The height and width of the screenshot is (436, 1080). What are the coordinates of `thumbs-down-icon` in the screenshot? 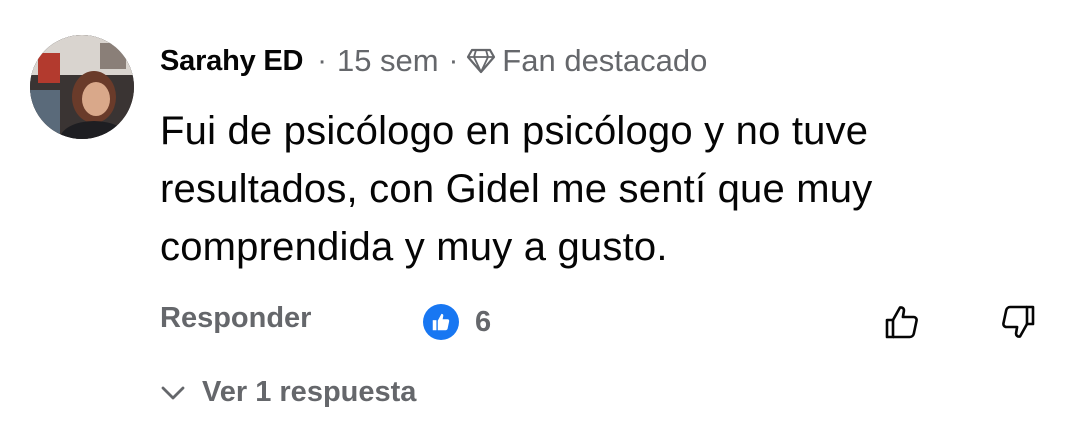 It's located at (1018, 321).